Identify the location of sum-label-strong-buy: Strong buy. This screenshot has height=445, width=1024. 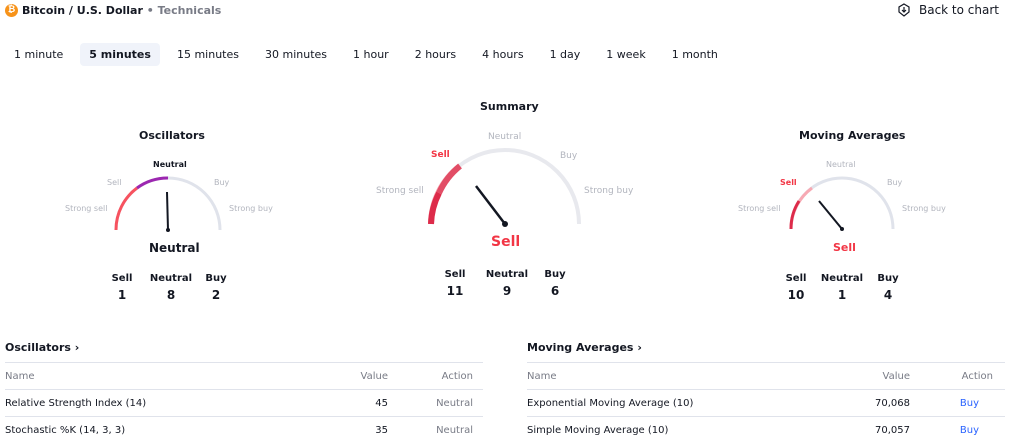
(609, 191).